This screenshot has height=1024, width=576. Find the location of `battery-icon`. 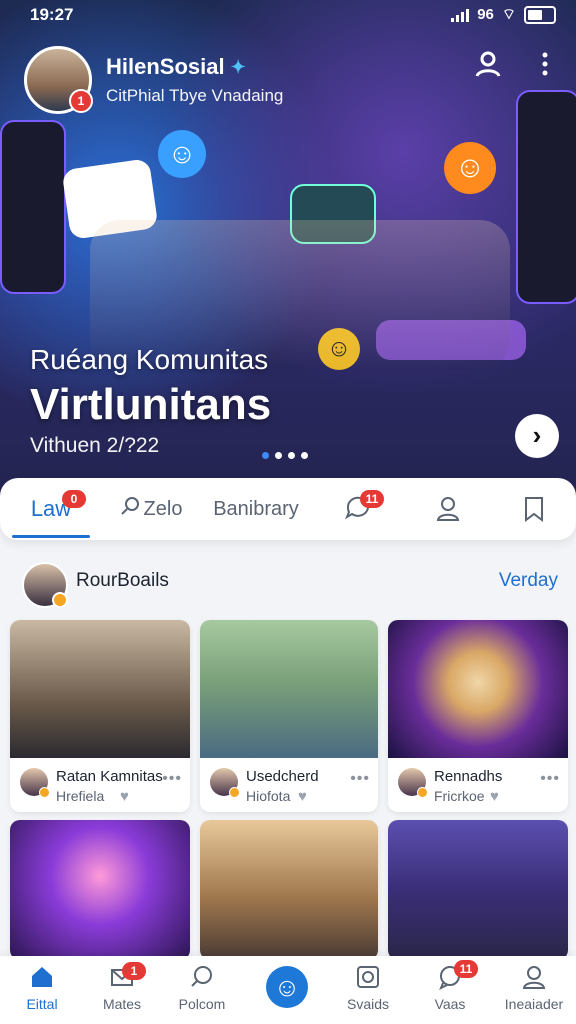

battery-icon is located at coordinates (540, 14).